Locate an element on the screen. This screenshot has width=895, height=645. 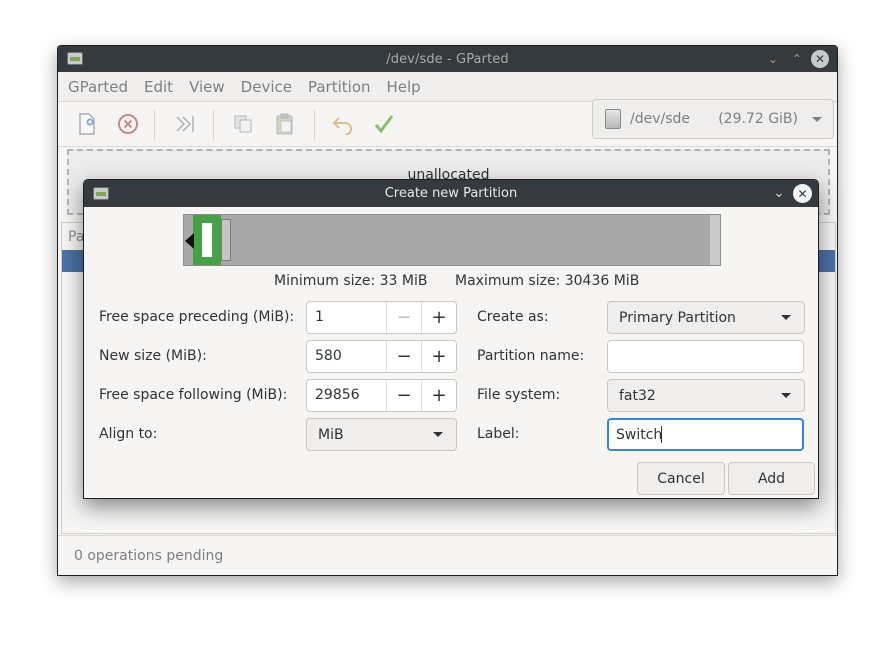
new-size-label: New size (MiB): is located at coordinates (153, 356).